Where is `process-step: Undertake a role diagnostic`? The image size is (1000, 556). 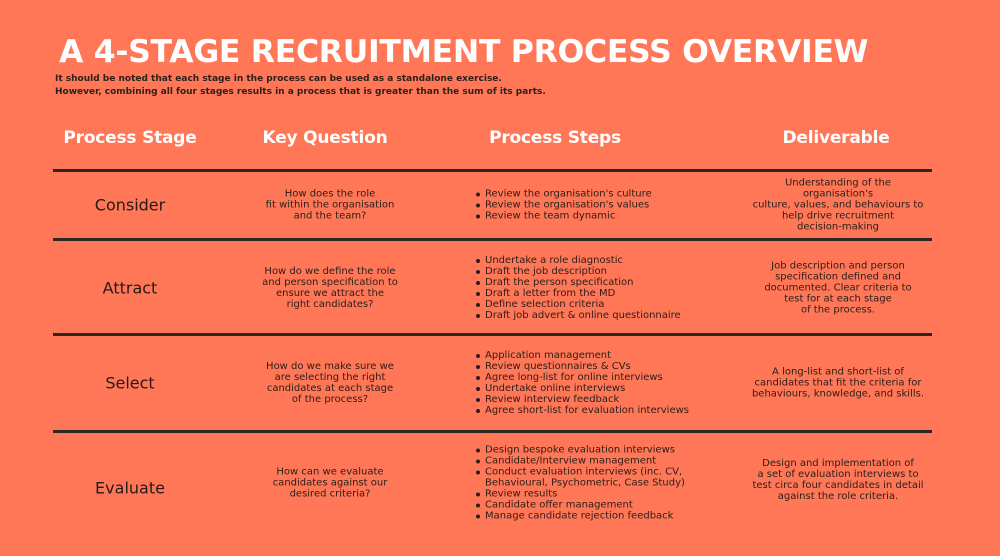 process-step: Undertake a role diagnostic is located at coordinates (604, 260).